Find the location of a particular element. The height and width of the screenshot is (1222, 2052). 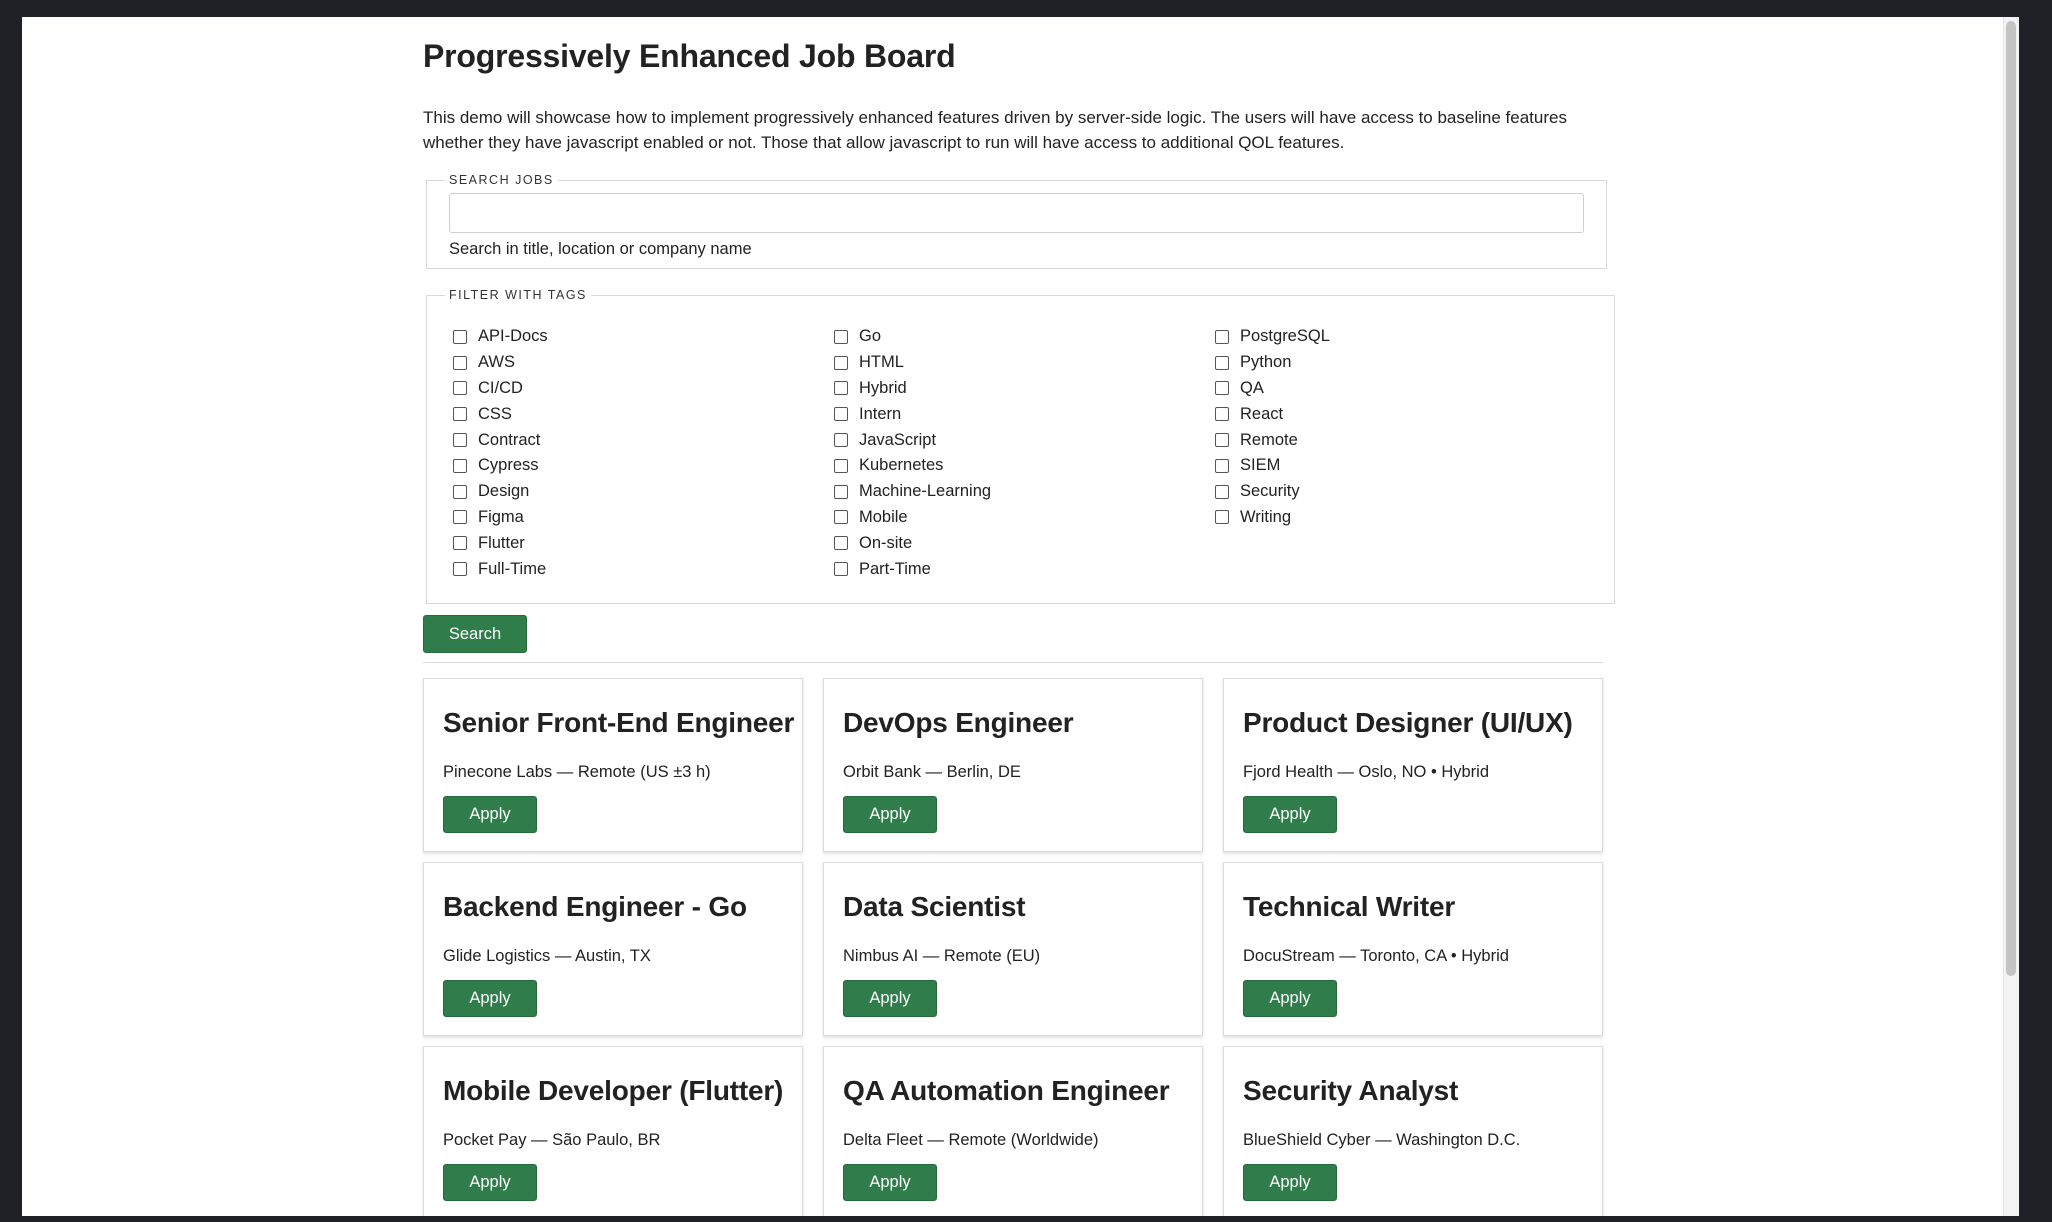

tag-checkbox-siem: SIEM is located at coordinates (1401, 466).